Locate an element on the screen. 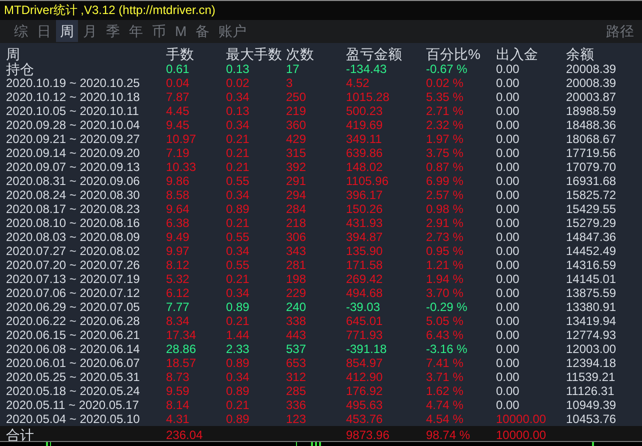  column-header: 百分比% is located at coordinates (454, 54).